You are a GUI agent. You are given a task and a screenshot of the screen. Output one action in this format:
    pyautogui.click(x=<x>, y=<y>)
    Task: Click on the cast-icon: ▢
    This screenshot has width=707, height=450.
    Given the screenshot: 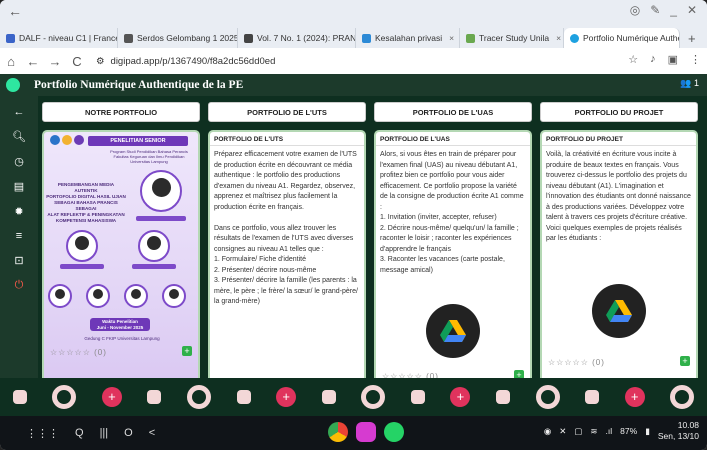 What is the action you would take?
    pyautogui.click(x=578, y=431)
    